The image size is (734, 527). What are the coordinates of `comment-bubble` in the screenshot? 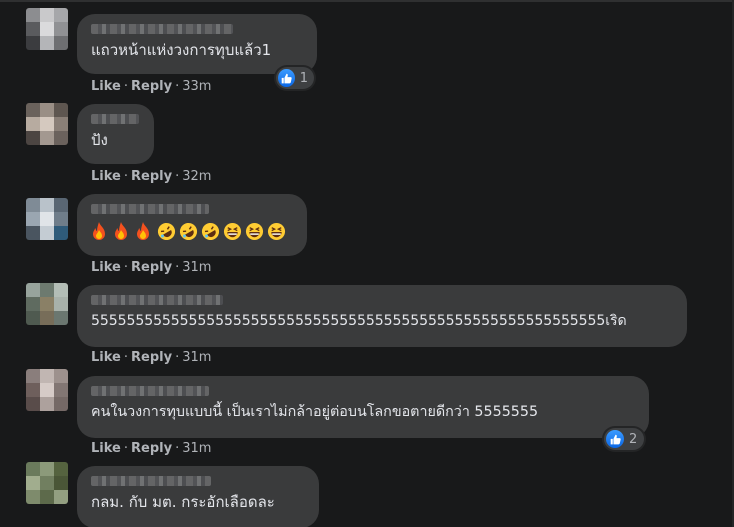 It's located at (192, 225).